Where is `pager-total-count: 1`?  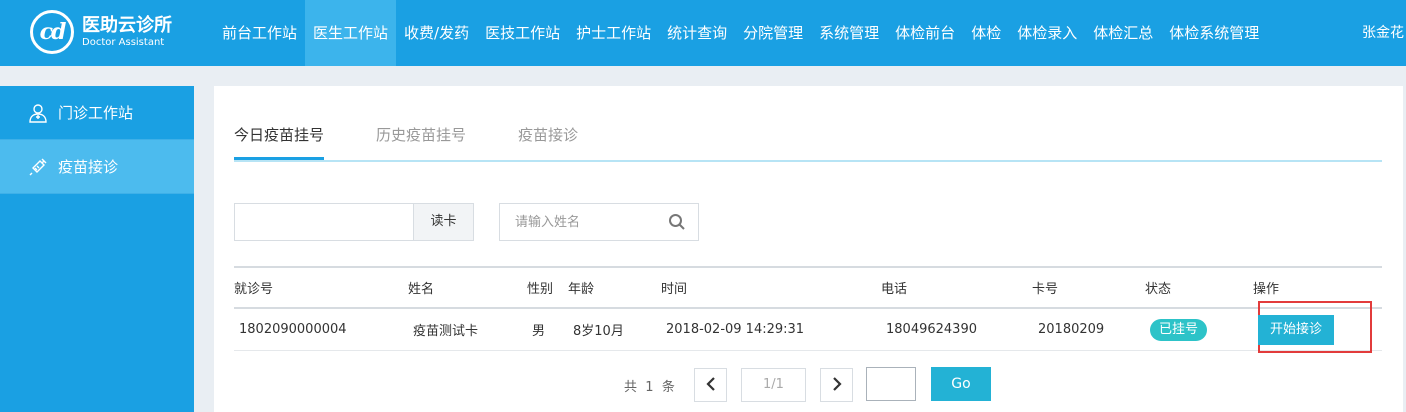 pager-total-count: 1 is located at coordinates (649, 387).